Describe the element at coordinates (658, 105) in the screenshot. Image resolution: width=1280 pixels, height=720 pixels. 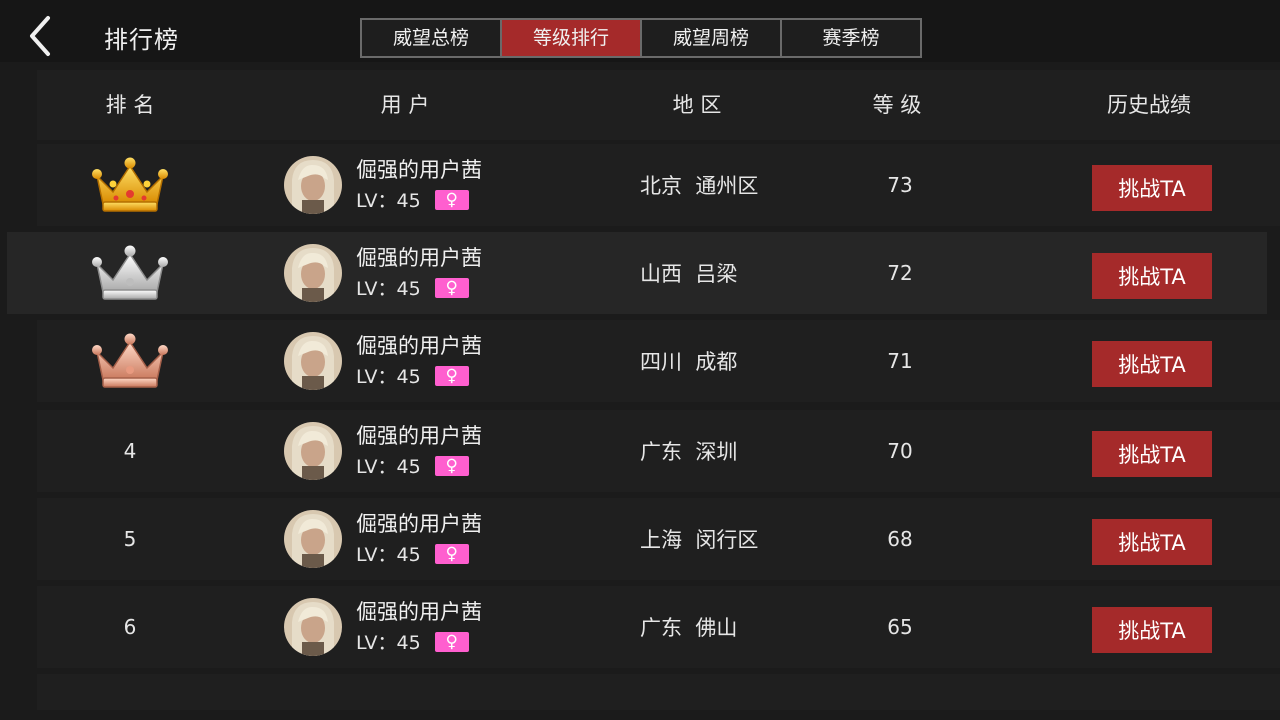
I see `table-header: 排 名 用 户 地 区 等 级 历史战绩` at that location.